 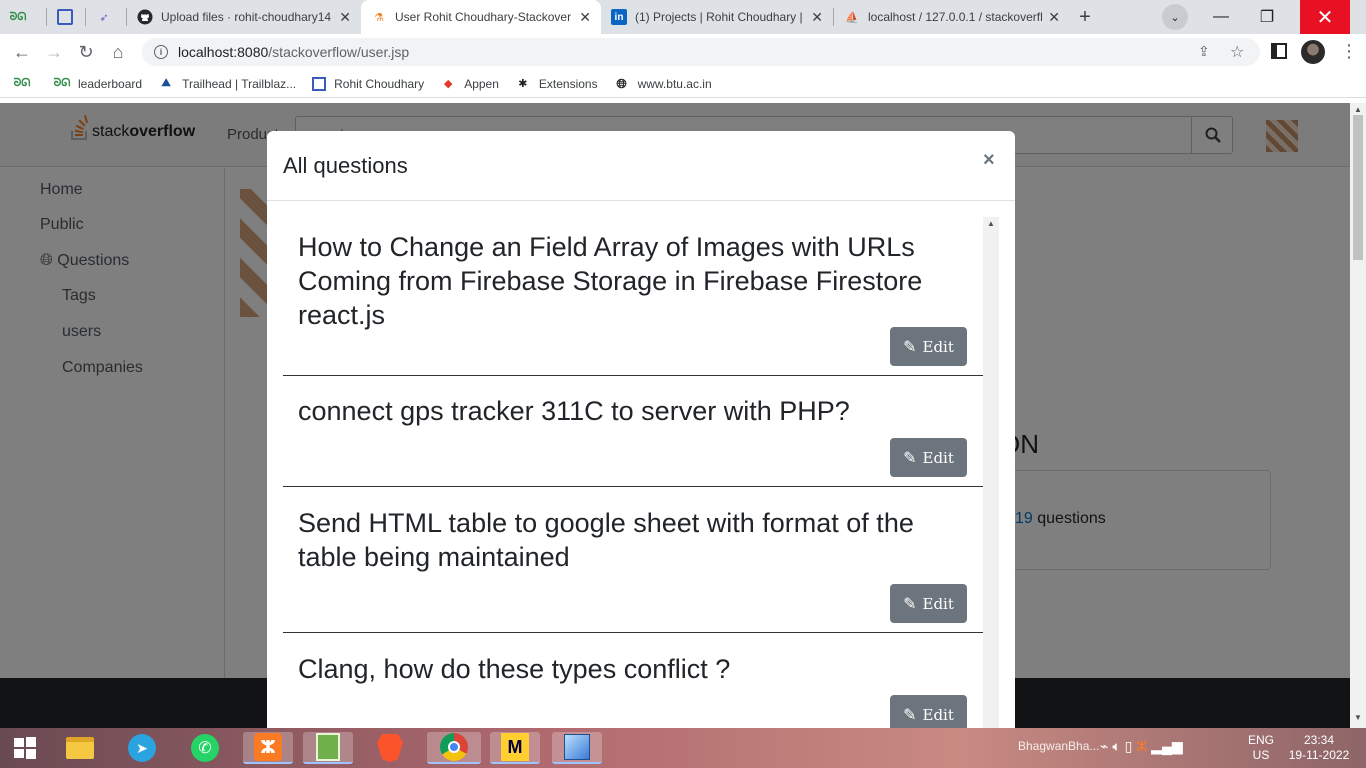 I want to click on minimize-button: —, so click(x=1221, y=17).